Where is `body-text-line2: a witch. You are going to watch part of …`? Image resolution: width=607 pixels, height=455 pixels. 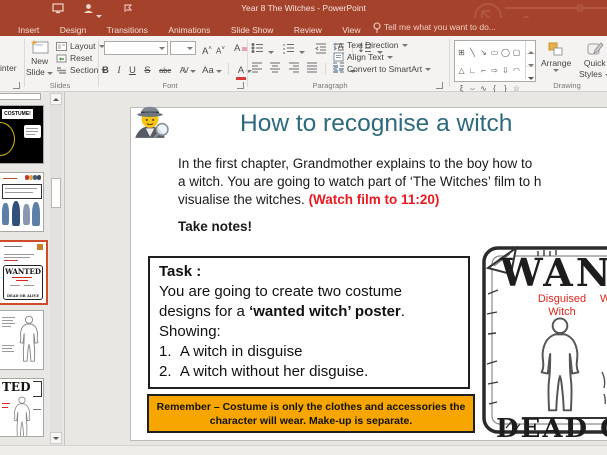
body-text-line2: a witch. You are going to watch part of … is located at coordinates (359, 181).